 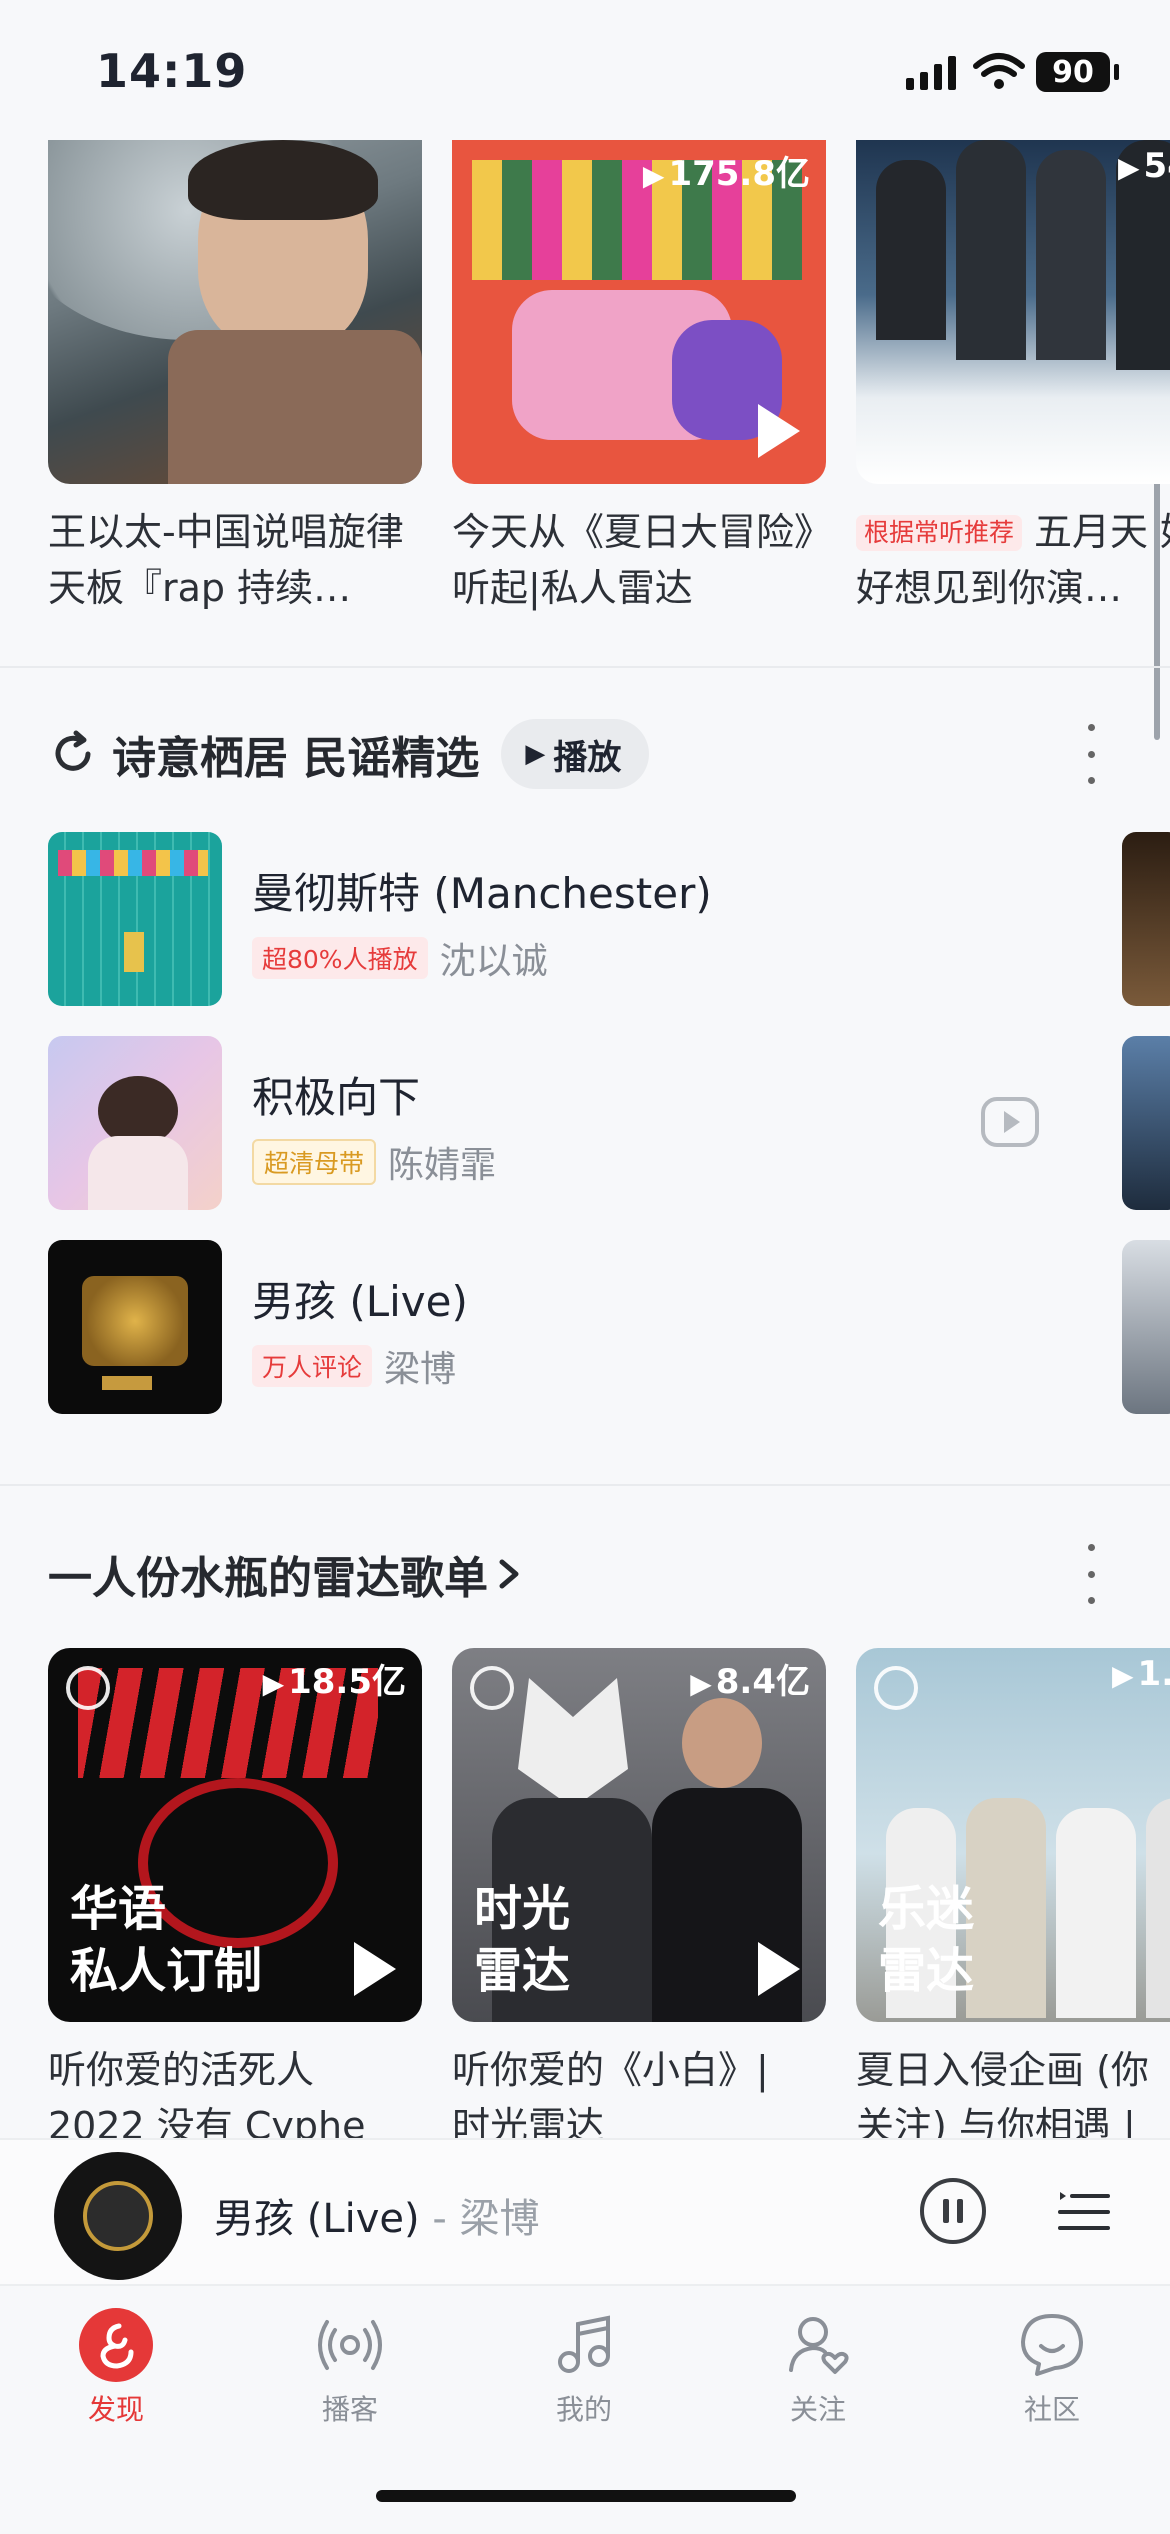 I want to click on play-count: ▶ 18.5亿, so click(x=334, y=1682).